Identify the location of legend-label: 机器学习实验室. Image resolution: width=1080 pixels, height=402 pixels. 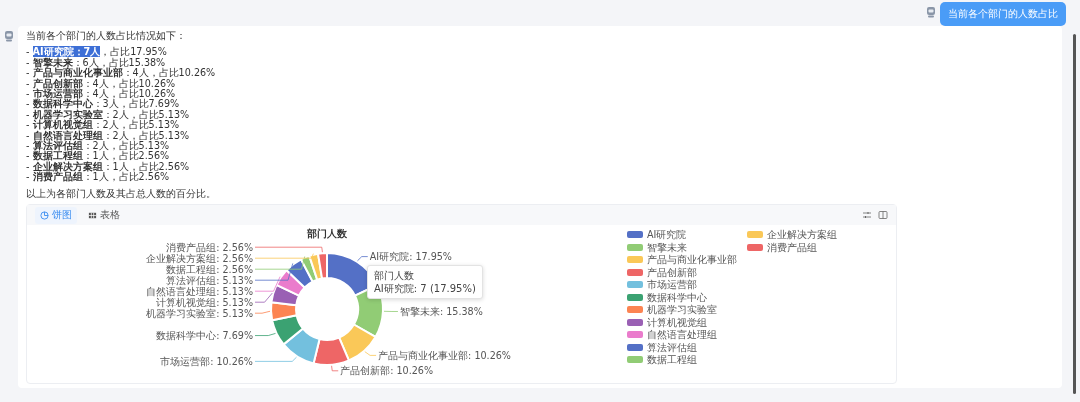
(682, 310).